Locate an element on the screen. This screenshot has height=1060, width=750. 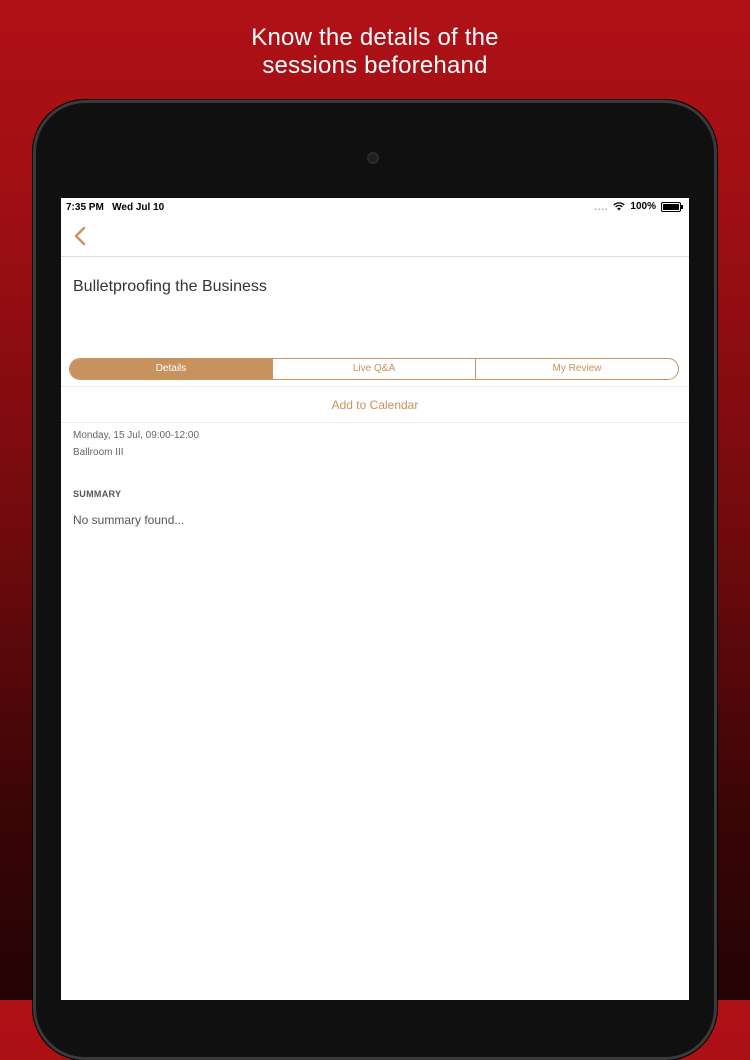
battery-percent: 100% is located at coordinates (643, 206).